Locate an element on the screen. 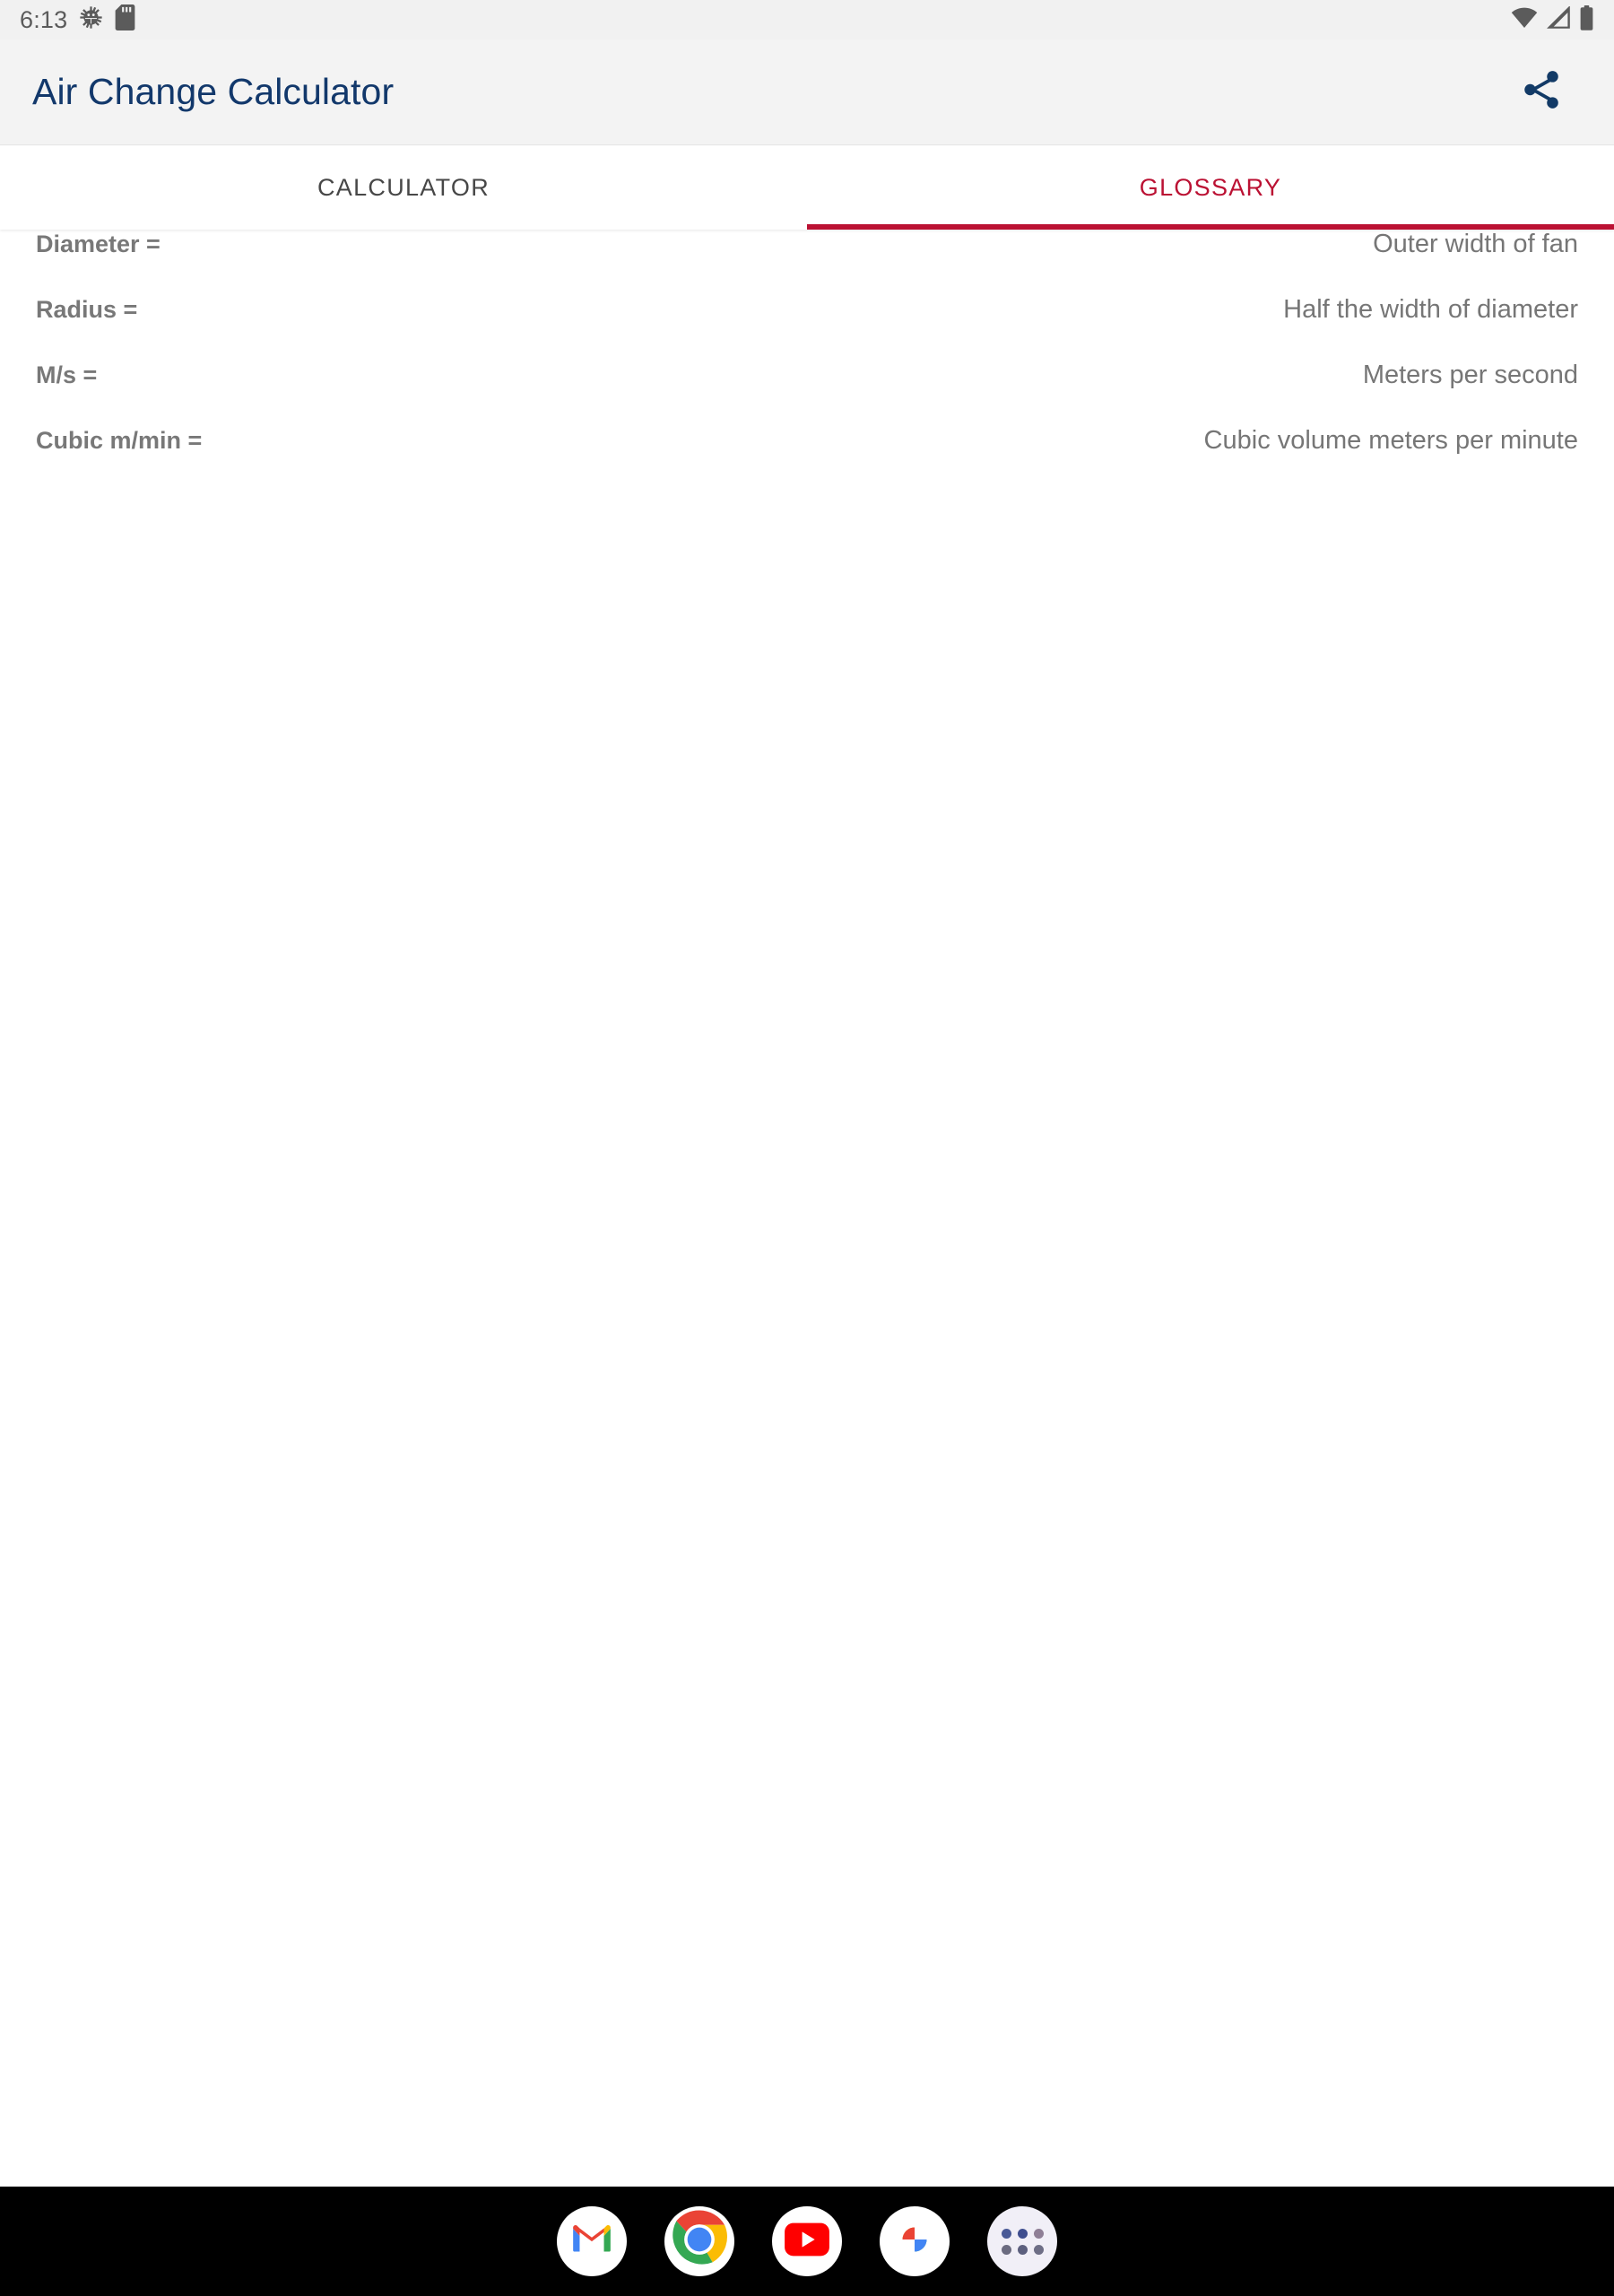 Image resolution: width=1614 pixels, height=2296 pixels. dock-item-youtube is located at coordinates (807, 2241).